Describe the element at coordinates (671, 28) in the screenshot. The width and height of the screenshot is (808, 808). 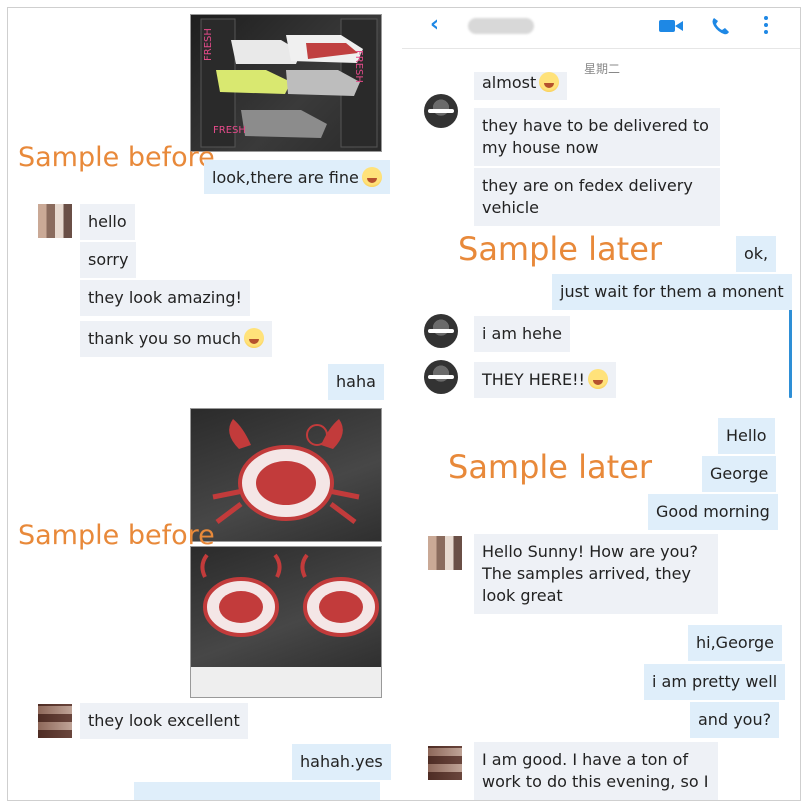
I see `video-camera-icon` at that location.